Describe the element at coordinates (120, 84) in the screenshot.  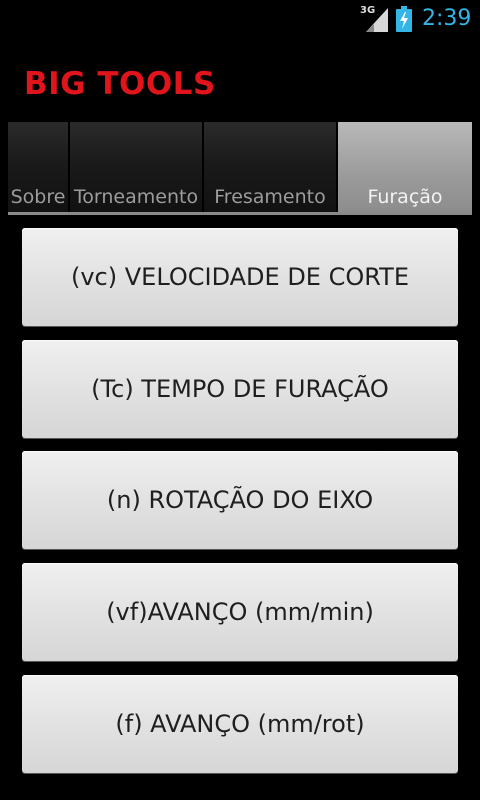
I see `app-title: BIG TOOLS` at that location.